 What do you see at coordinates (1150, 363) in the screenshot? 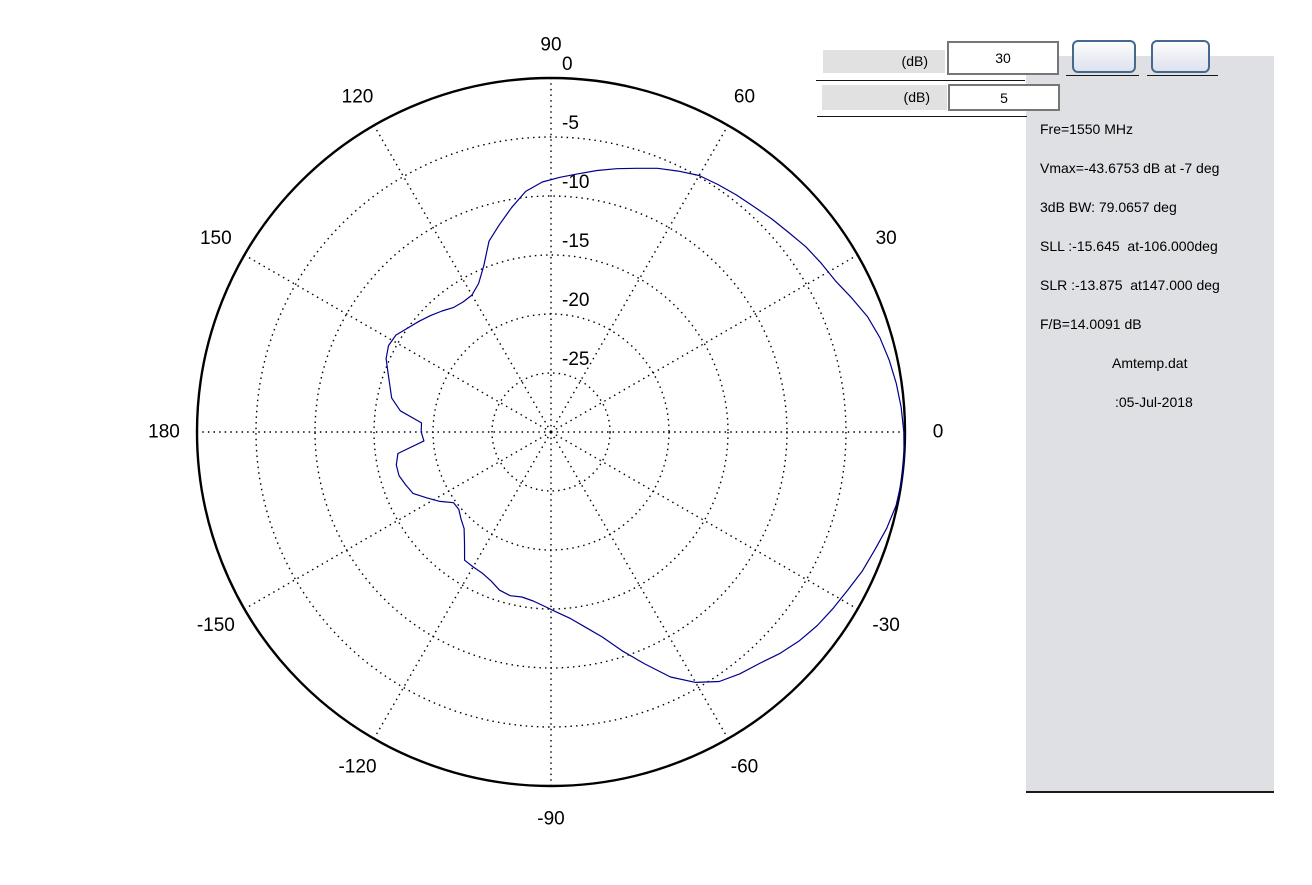
I see `data-file-name: Amtemp.dat` at bounding box center [1150, 363].